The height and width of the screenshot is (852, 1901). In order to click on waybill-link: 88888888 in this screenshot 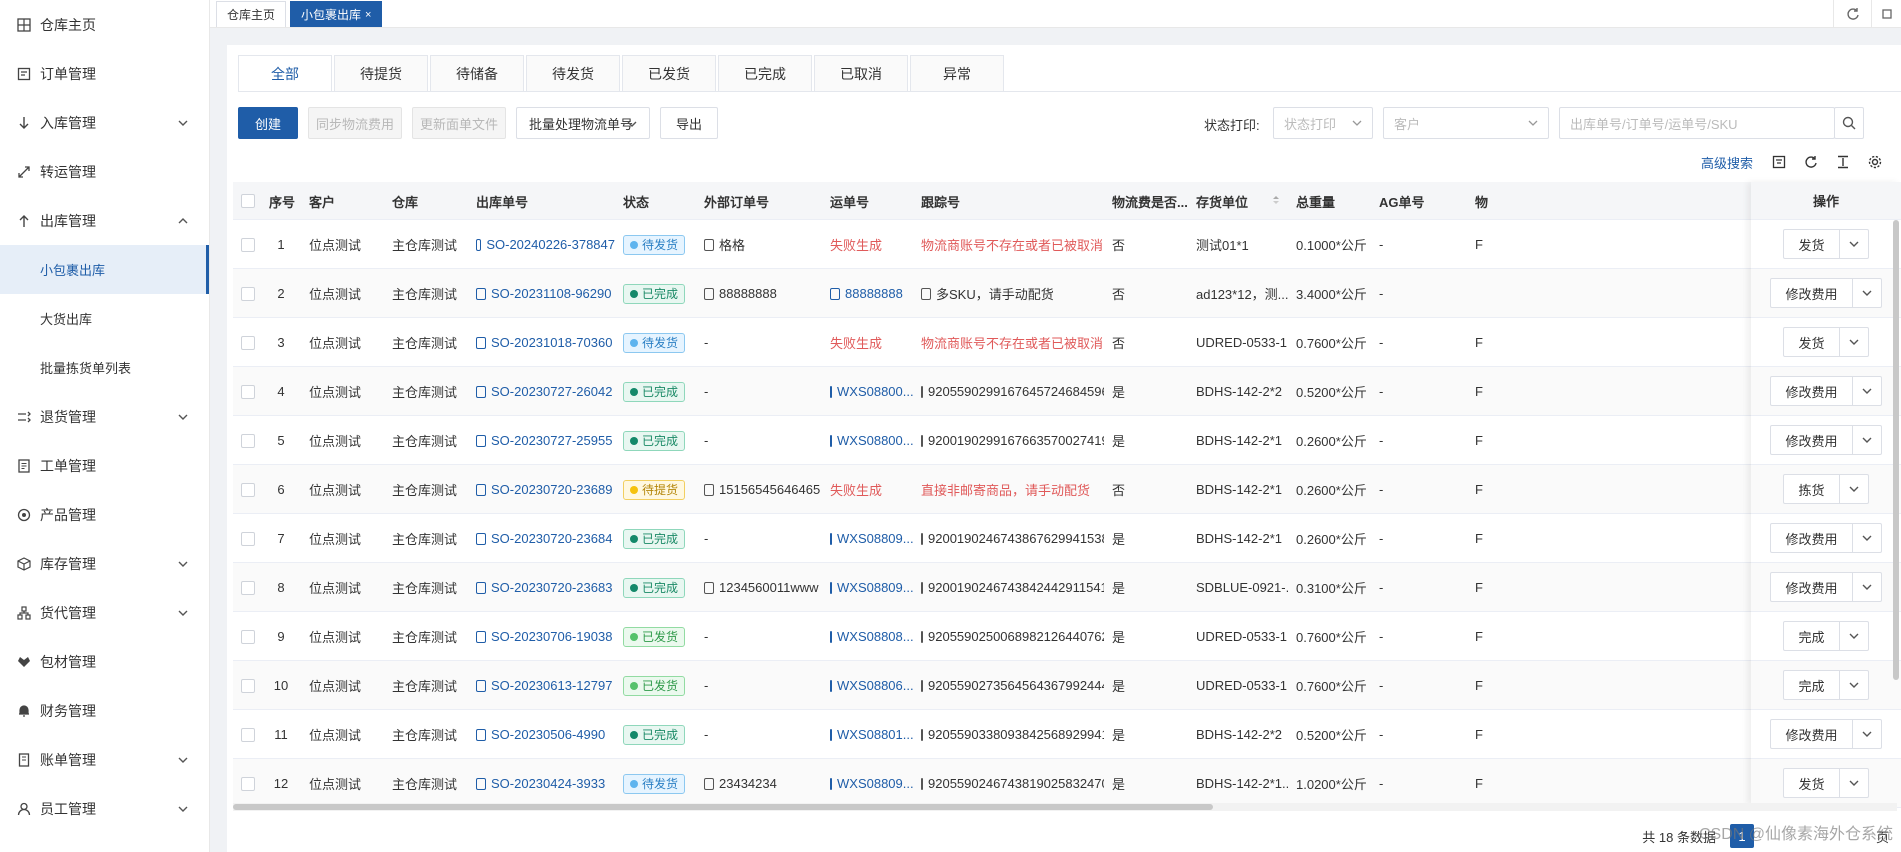, I will do `click(874, 293)`.